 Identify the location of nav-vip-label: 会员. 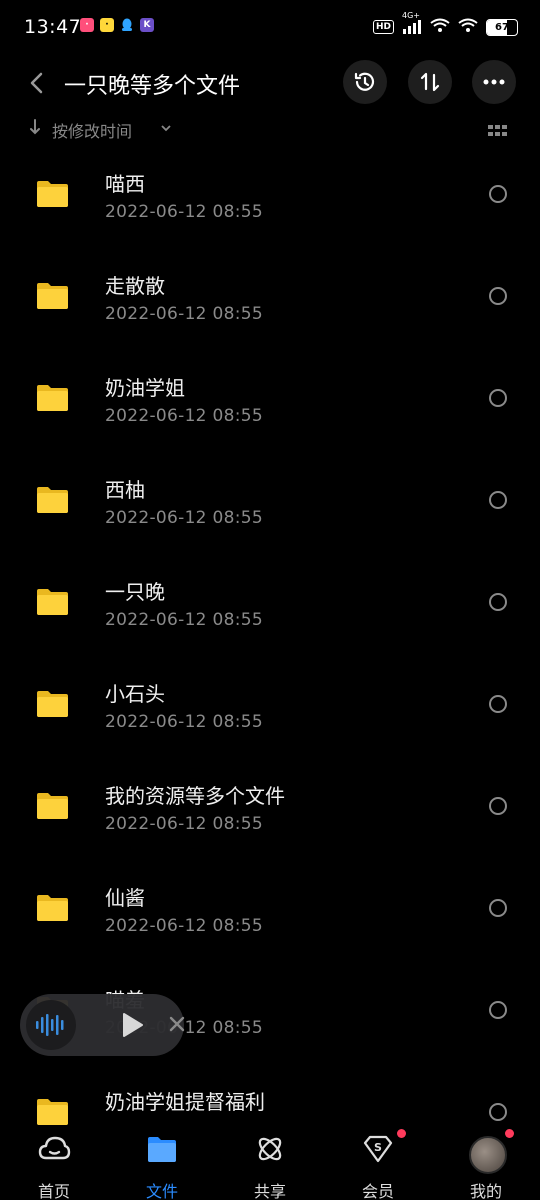
(377, 1191).